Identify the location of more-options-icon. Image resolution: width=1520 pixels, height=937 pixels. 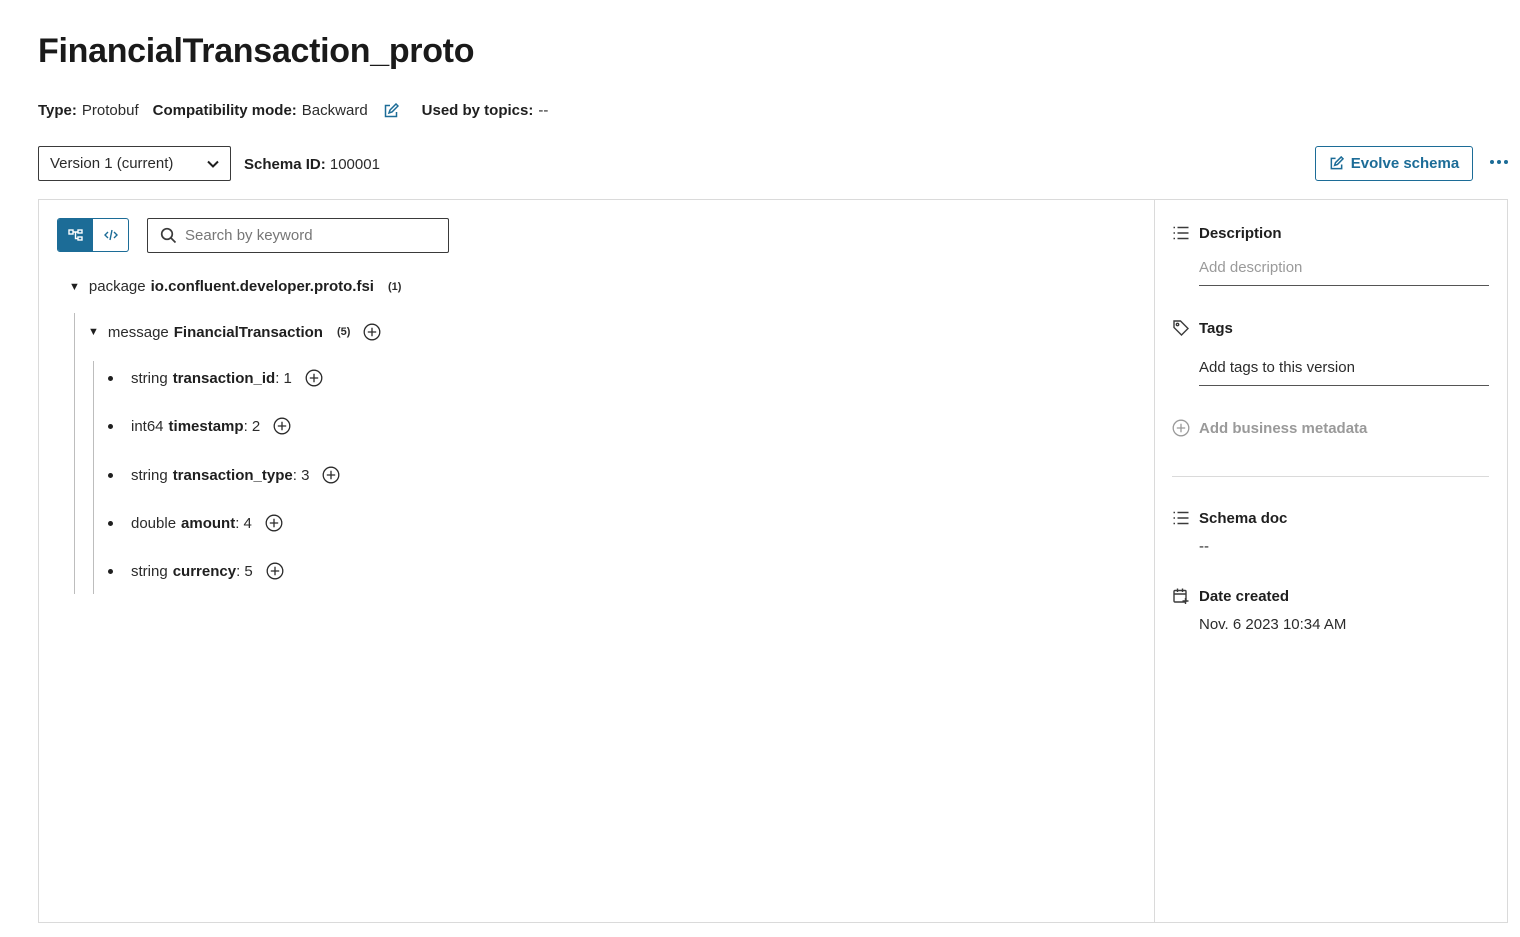
(1499, 162).